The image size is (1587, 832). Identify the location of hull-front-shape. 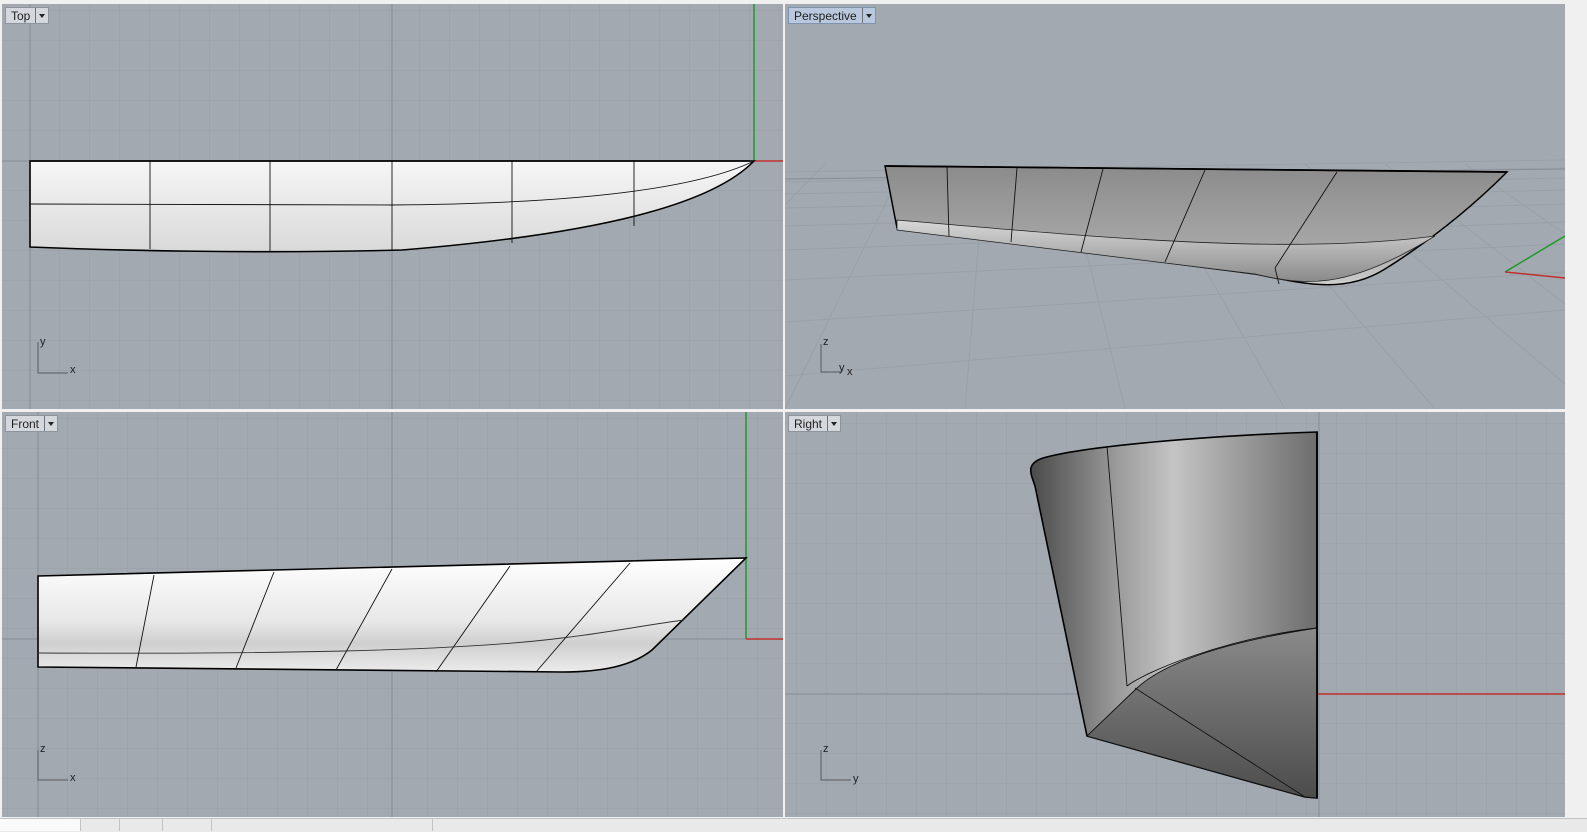
(393, 615).